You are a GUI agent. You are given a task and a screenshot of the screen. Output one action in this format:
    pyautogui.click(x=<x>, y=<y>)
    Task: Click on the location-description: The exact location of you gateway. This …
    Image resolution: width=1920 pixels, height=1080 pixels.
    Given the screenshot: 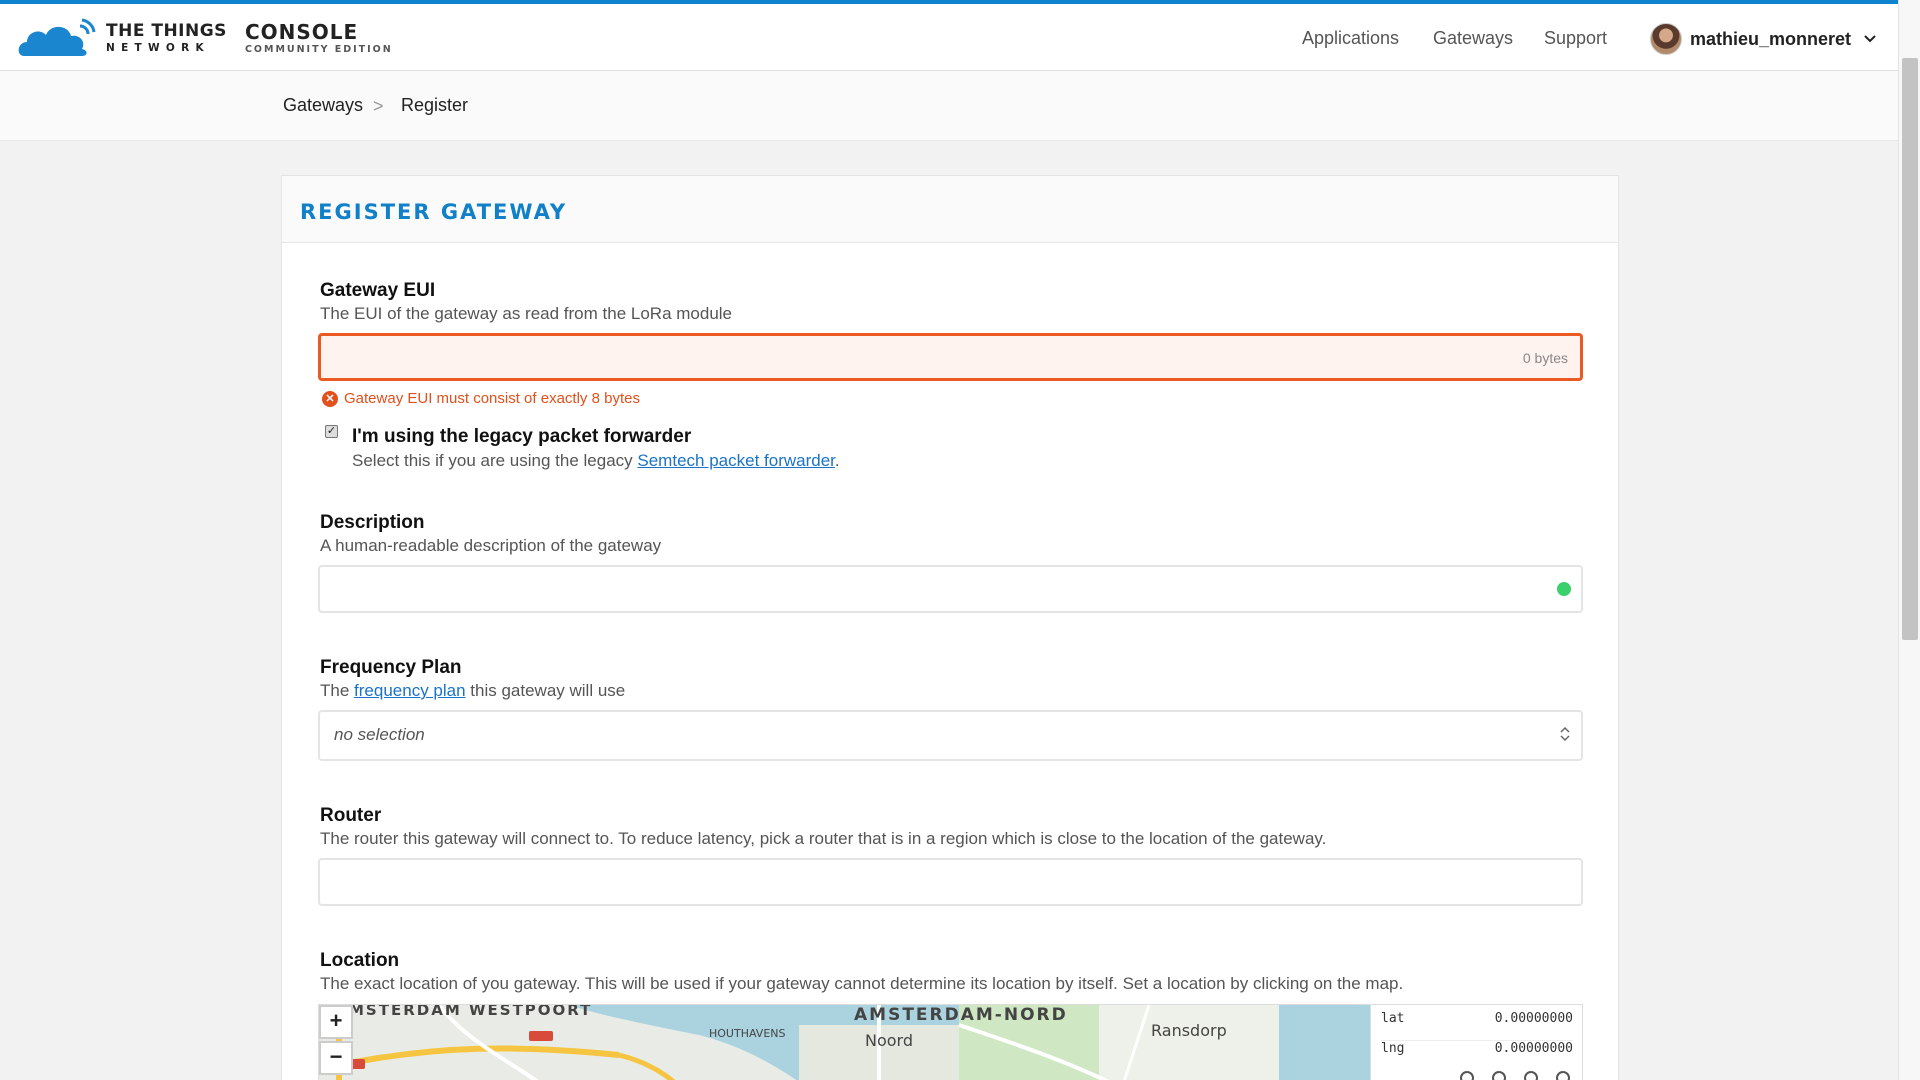 What is the action you would take?
    pyautogui.click(x=862, y=983)
    